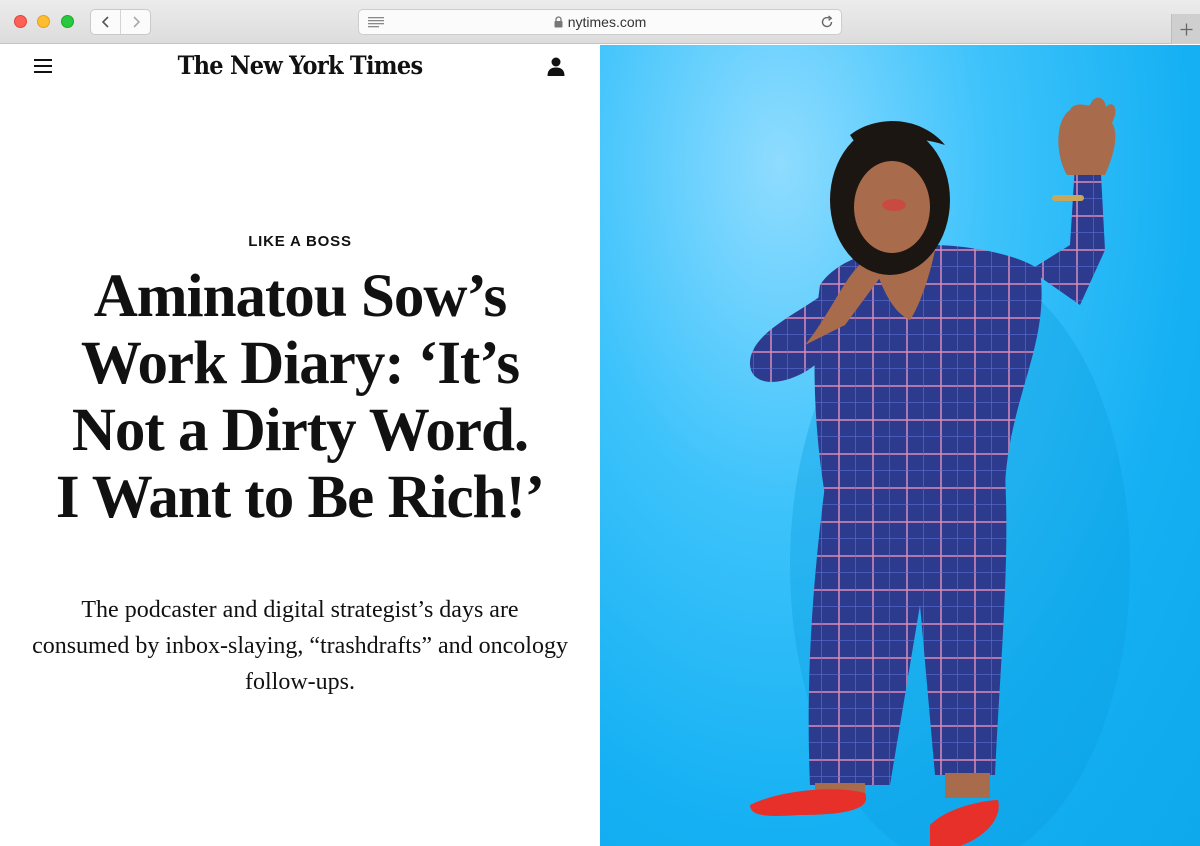 This screenshot has height=846, width=1200. What do you see at coordinates (1067, 230) in the screenshot?
I see `raised-arm` at bounding box center [1067, 230].